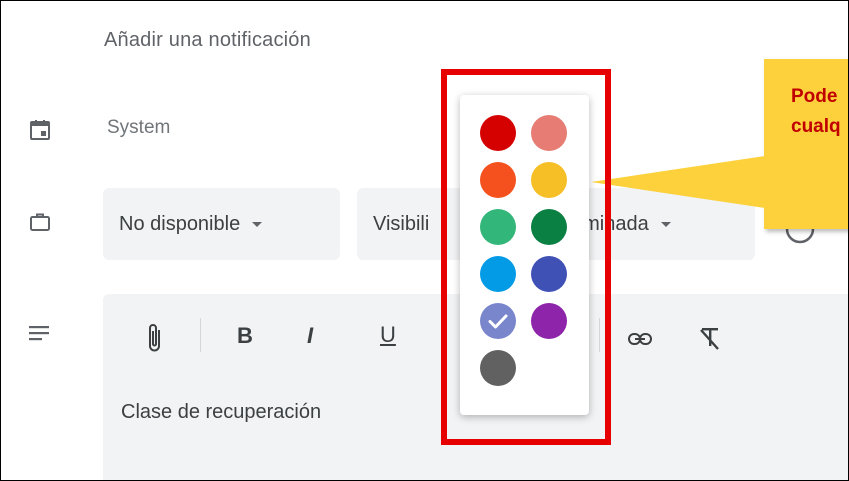  Describe the element at coordinates (814, 96) in the screenshot. I see `callout-line-1: Pode` at that location.